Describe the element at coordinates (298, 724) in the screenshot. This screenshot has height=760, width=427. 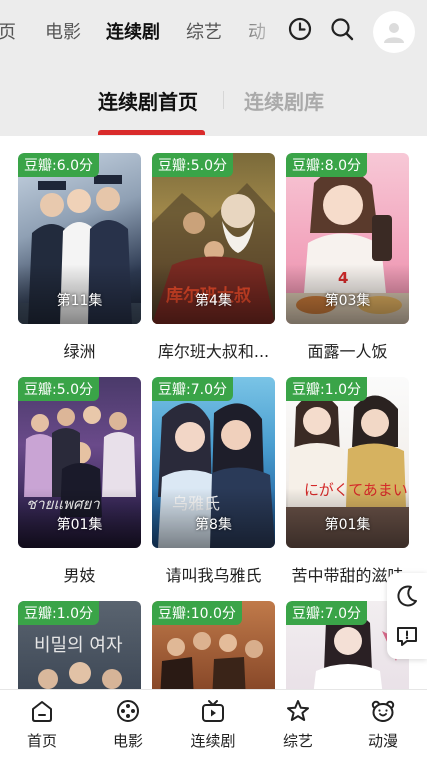
I see `bottom-nav-variety: 综艺` at that location.